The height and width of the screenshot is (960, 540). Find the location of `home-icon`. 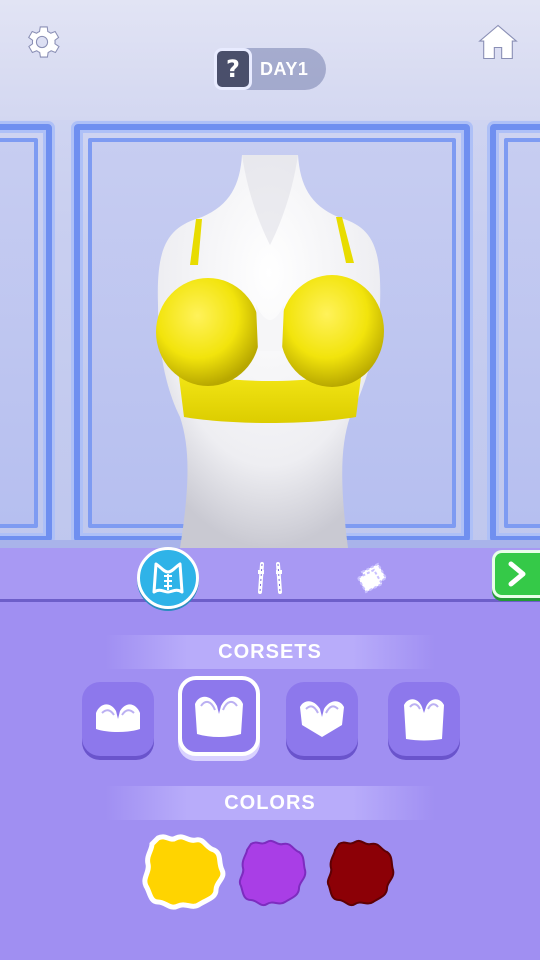

home-icon is located at coordinates (498, 42).